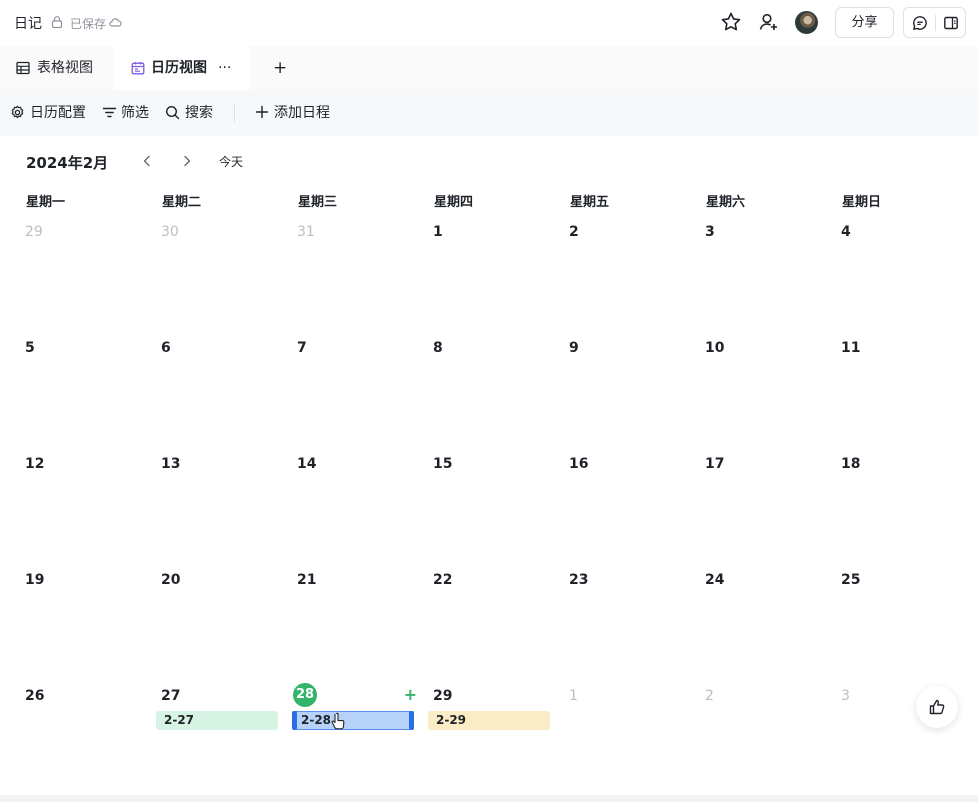 The image size is (978, 802). Describe the element at coordinates (443, 580) in the screenshot. I see `day-number: 22` at that location.